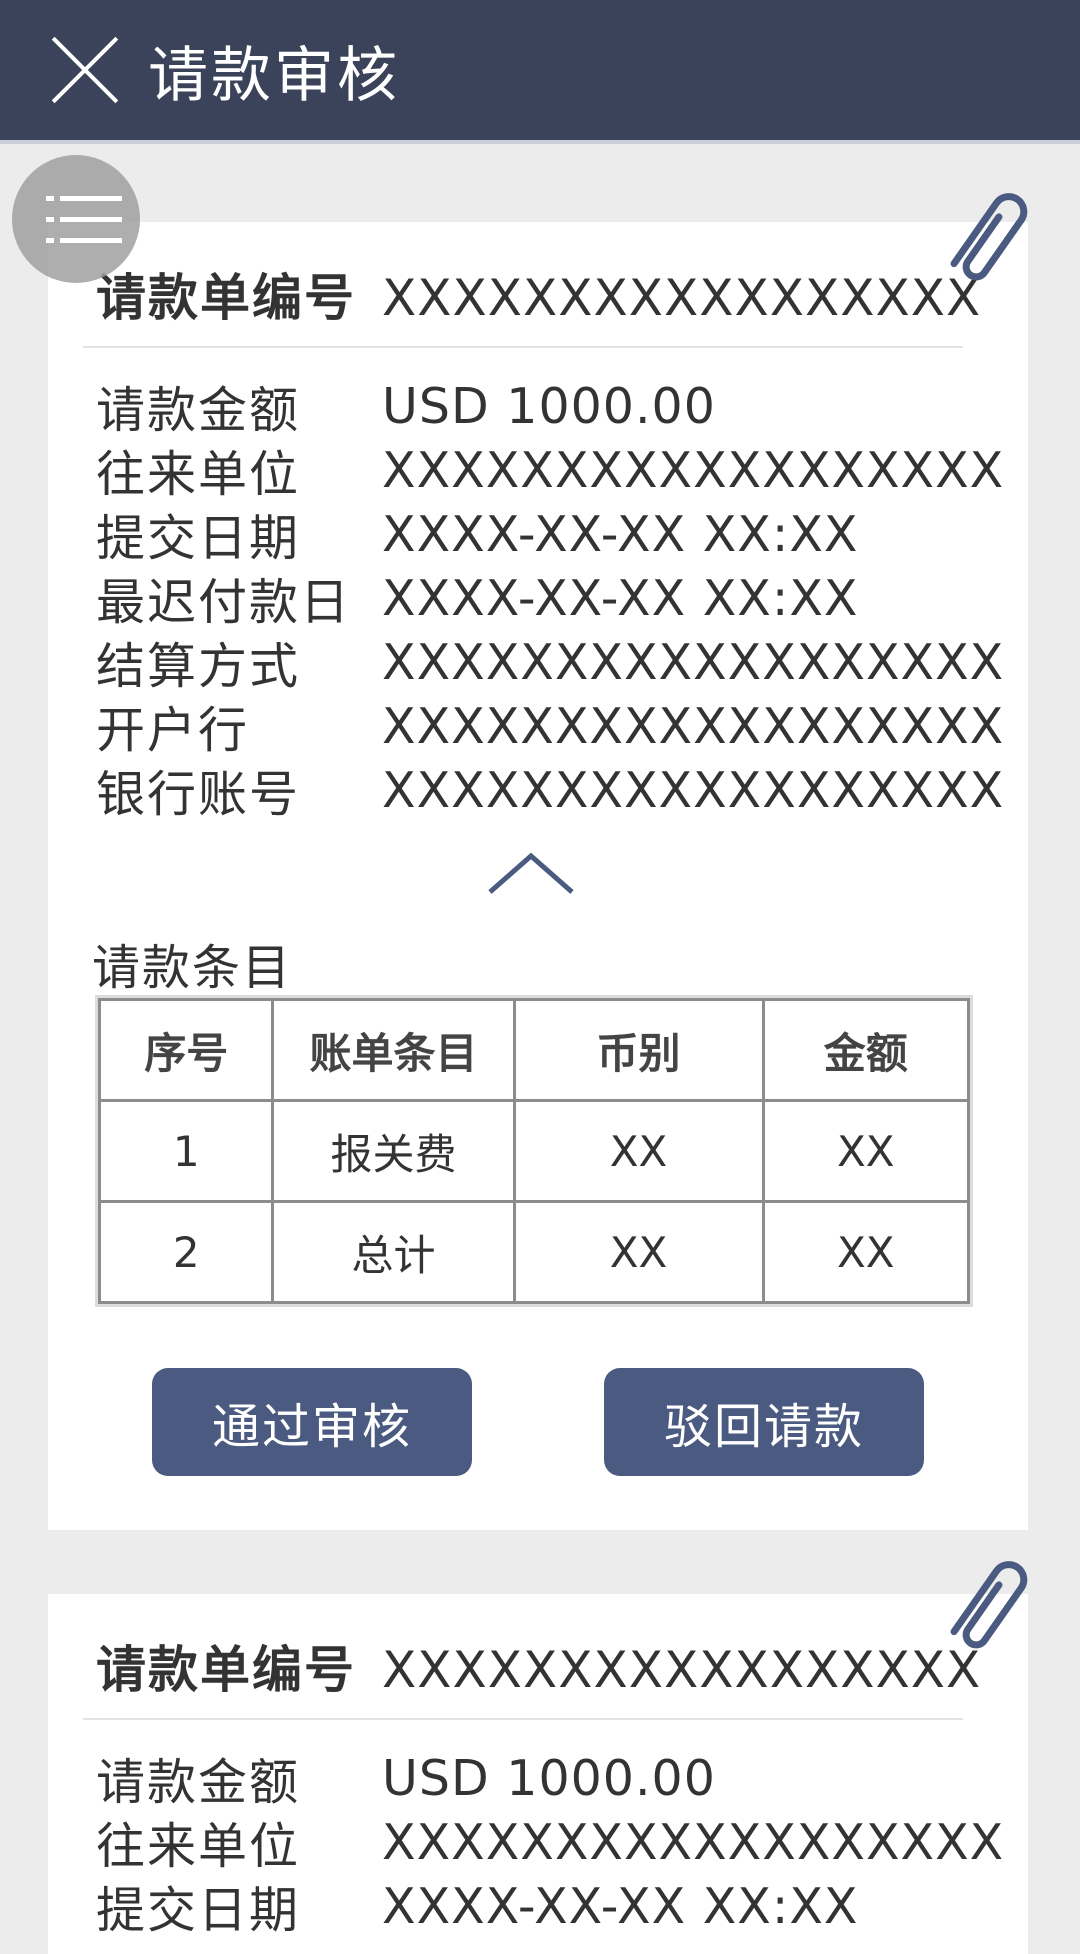  Describe the element at coordinates (866, 1050) in the screenshot. I see `column-header: 金额` at that location.